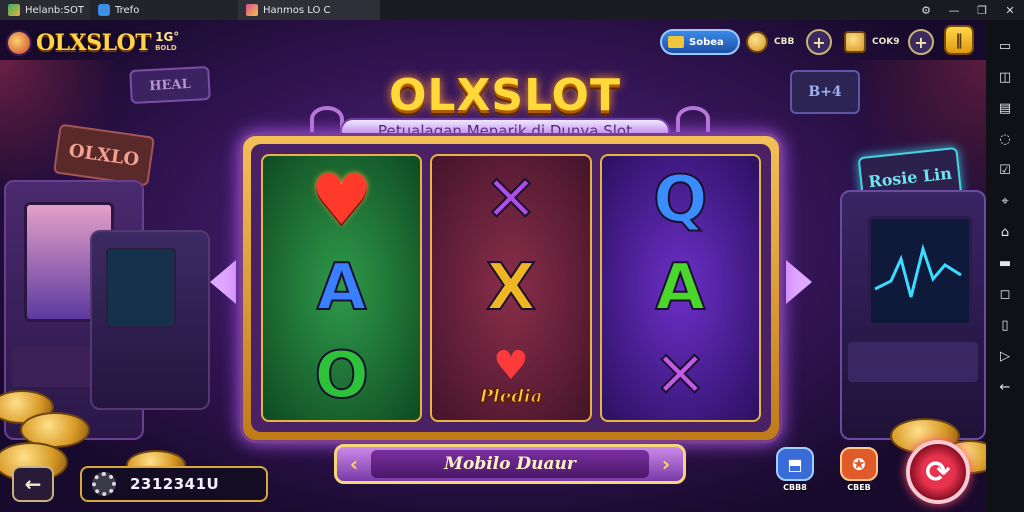 The height and width of the screenshot is (512, 1024). Describe the element at coordinates (954, 10) in the screenshot. I see `minimize-icon: —` at that location.